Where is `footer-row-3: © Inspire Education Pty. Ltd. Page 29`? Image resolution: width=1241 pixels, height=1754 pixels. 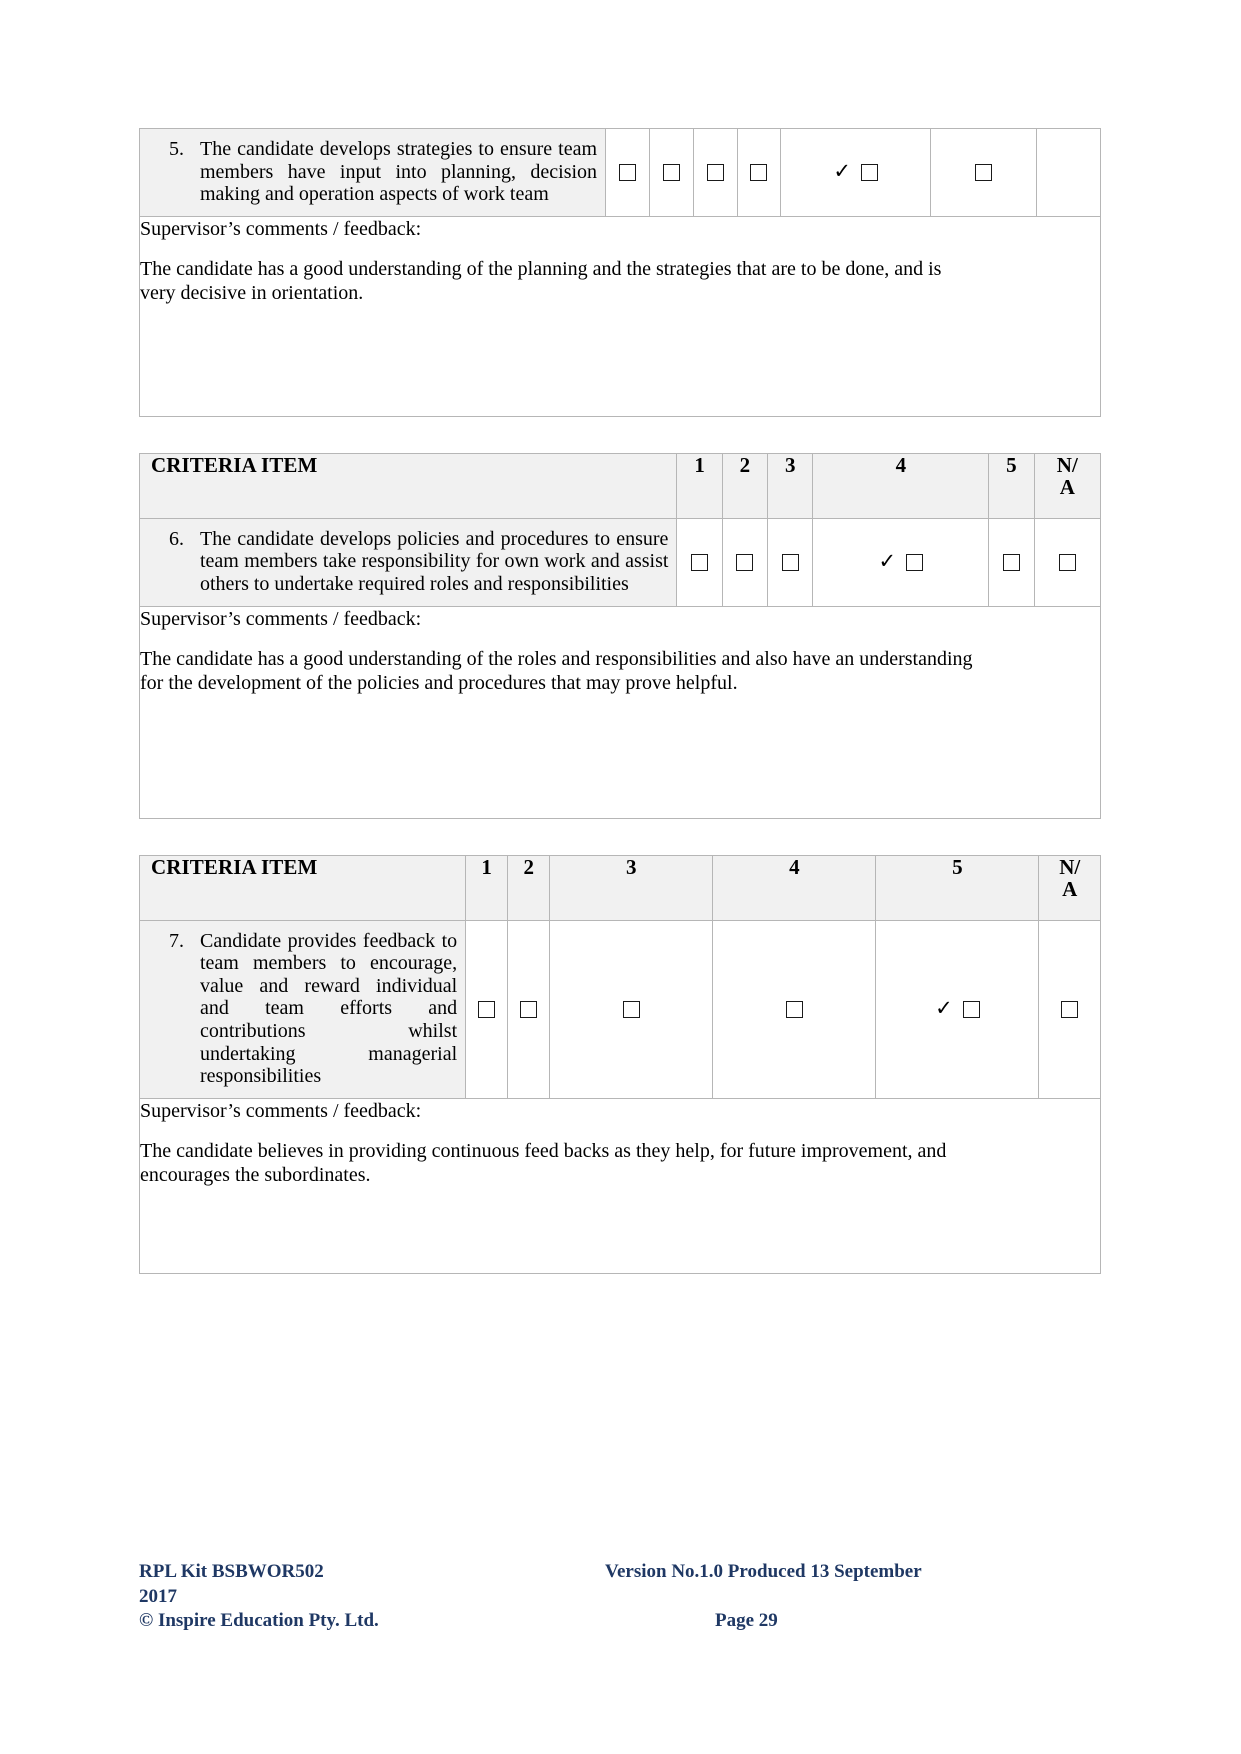 footer-row-3: © Inspire Education Pty. Ltd. Page 29 is located at coordinates (620, 1621).